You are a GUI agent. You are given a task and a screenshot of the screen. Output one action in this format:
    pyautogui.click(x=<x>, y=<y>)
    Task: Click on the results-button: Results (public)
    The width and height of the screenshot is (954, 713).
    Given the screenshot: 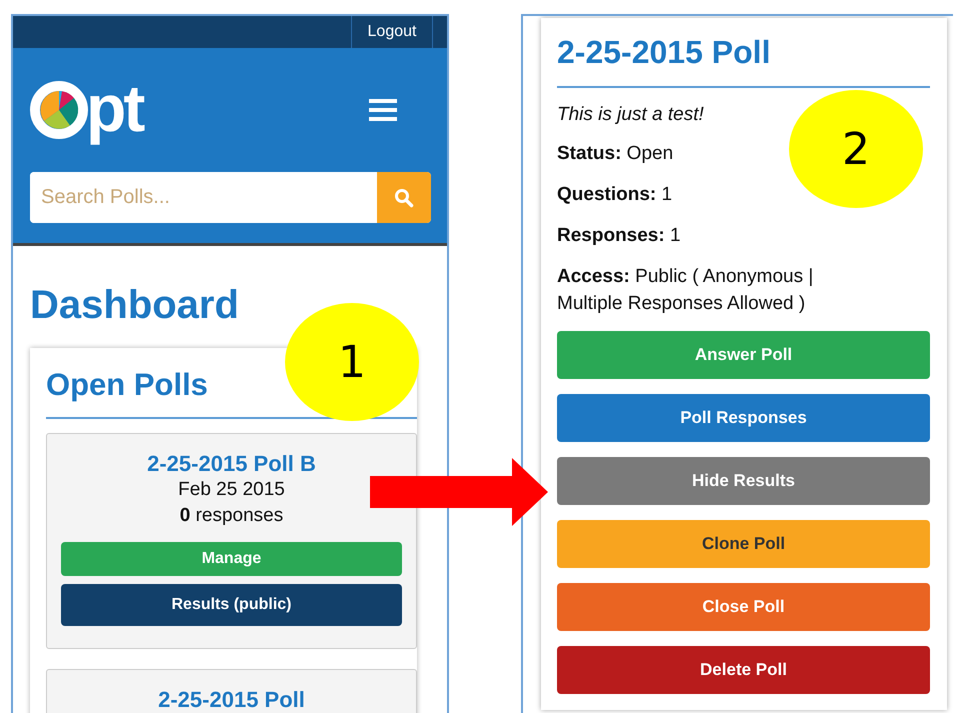 What is the action you would take?
    pyautogui.click(x=231, y=605)
    